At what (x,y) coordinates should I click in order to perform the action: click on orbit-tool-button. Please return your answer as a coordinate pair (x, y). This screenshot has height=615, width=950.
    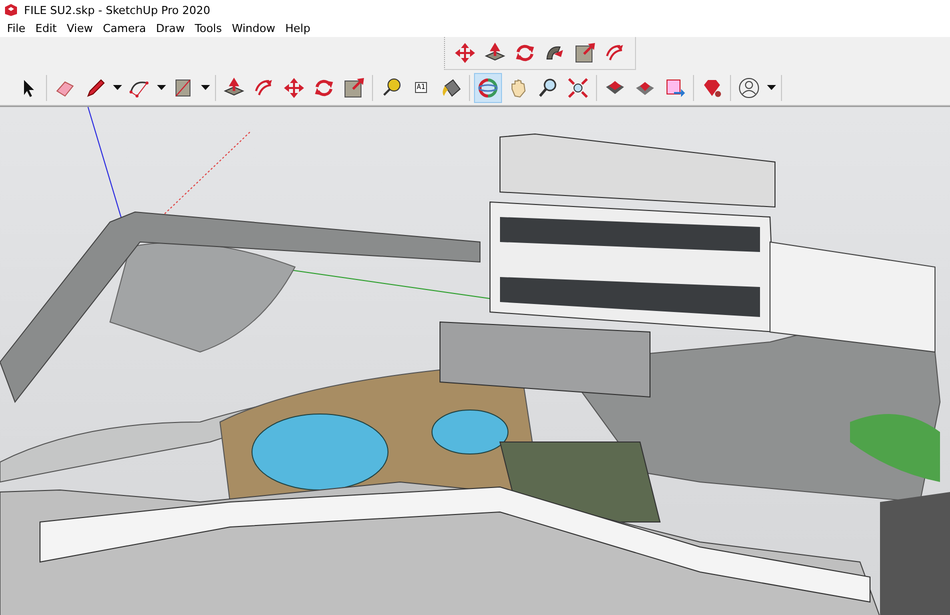
    Looking at the image, I should click on (488, 87).